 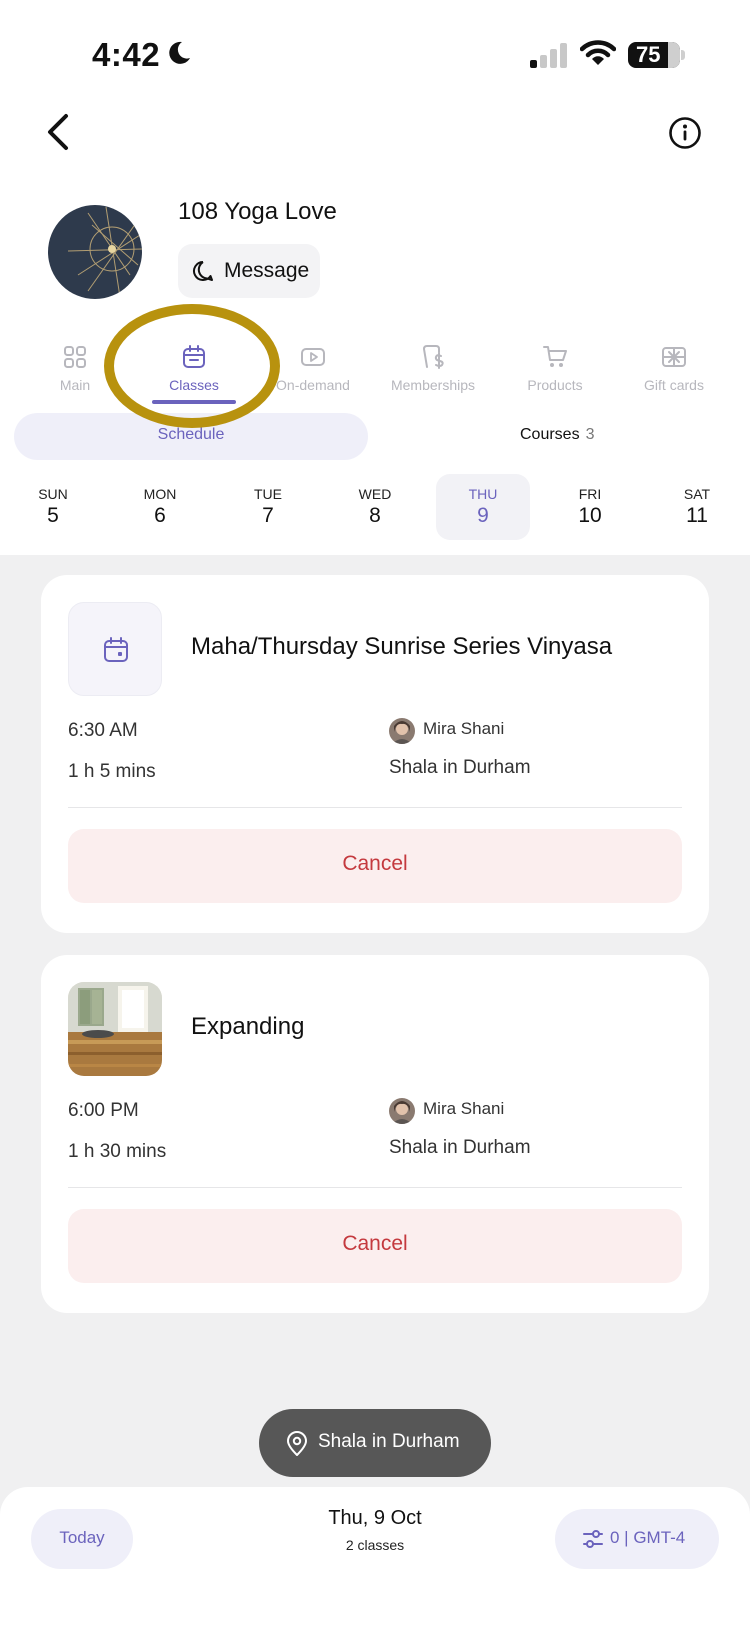 I want to click on day-sun: SUN 5, so click(x=53, y=507).